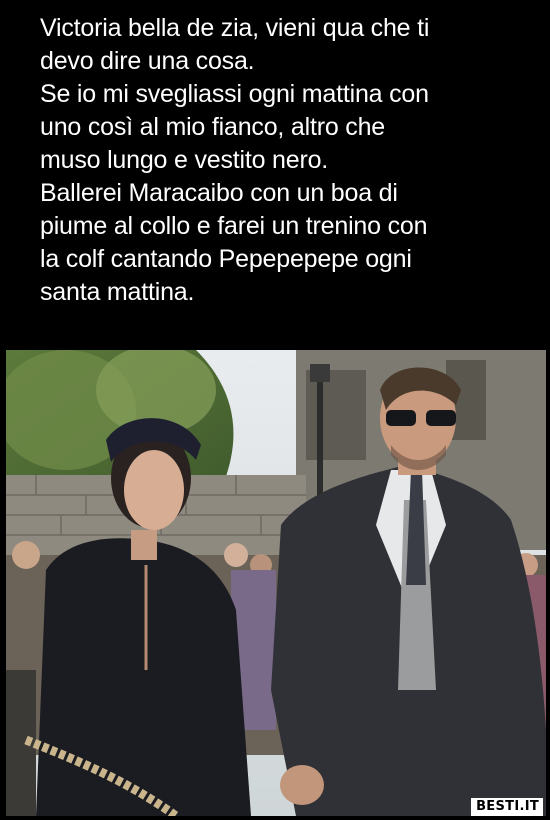 This screenshot has width=550, height=820. I want to click on caption-line: piume al collo e farei un trenino con, so click(234, 226).